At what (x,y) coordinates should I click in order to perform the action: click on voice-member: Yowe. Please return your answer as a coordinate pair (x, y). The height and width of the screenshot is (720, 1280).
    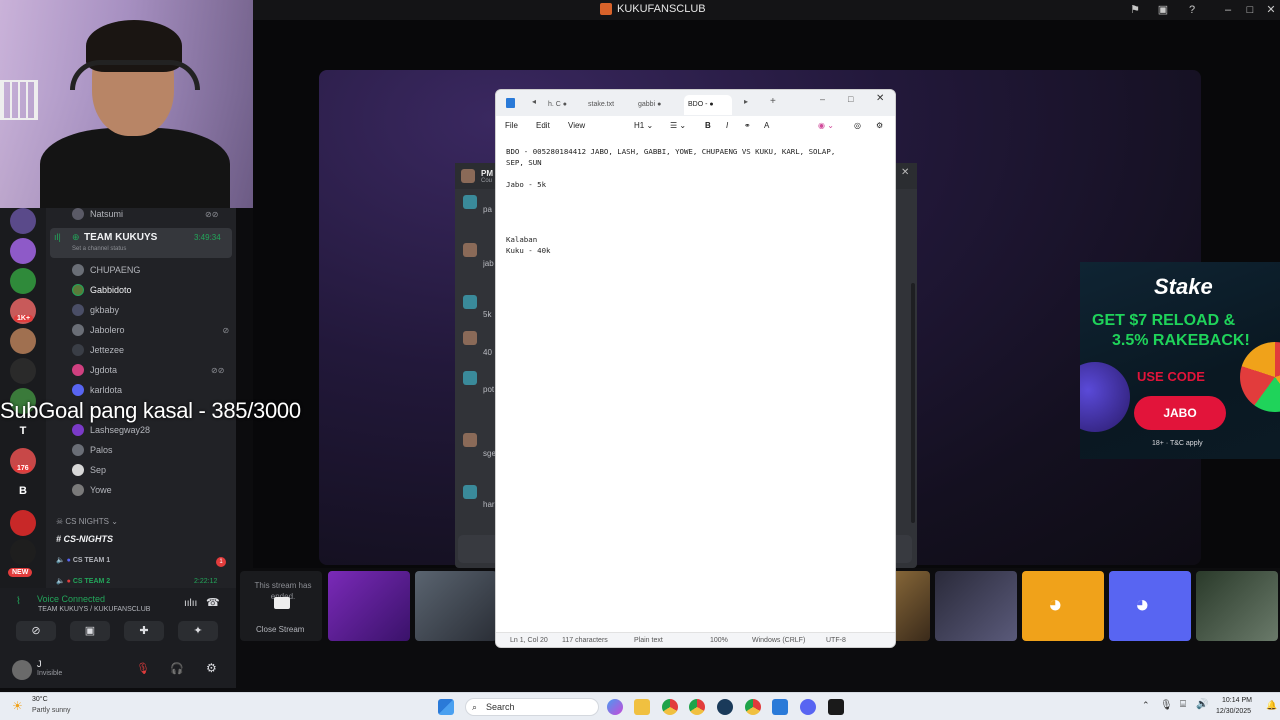
    Looking at the image, I should click on (92, 490).